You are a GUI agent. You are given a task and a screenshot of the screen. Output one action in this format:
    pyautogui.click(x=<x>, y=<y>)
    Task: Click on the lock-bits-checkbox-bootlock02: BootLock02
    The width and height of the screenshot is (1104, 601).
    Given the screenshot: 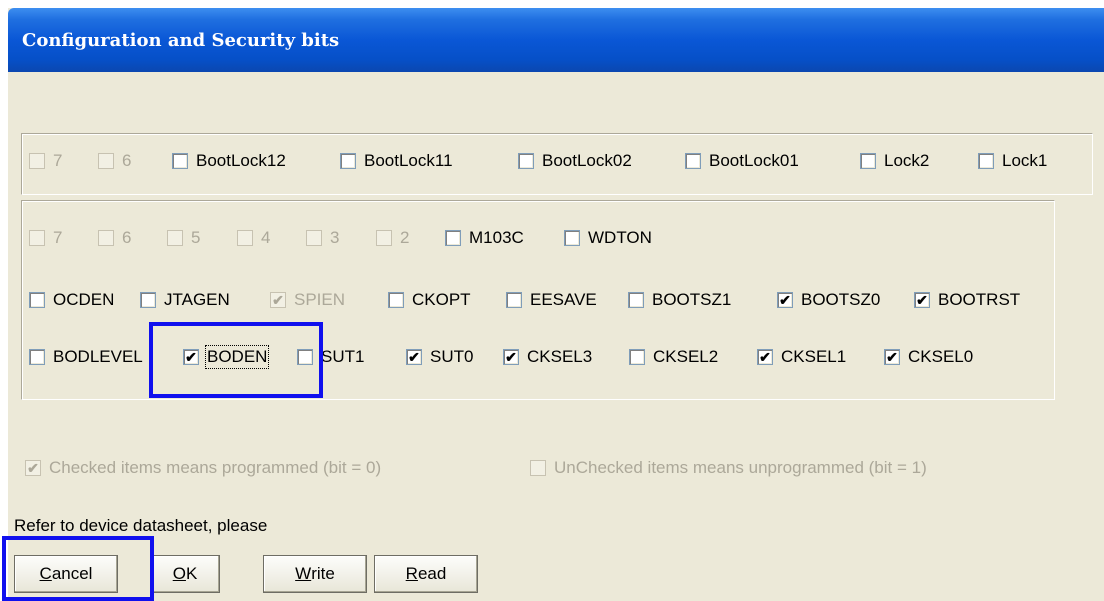 What is the action you would take?
    pyautogui.click(x=575, y=161)
    